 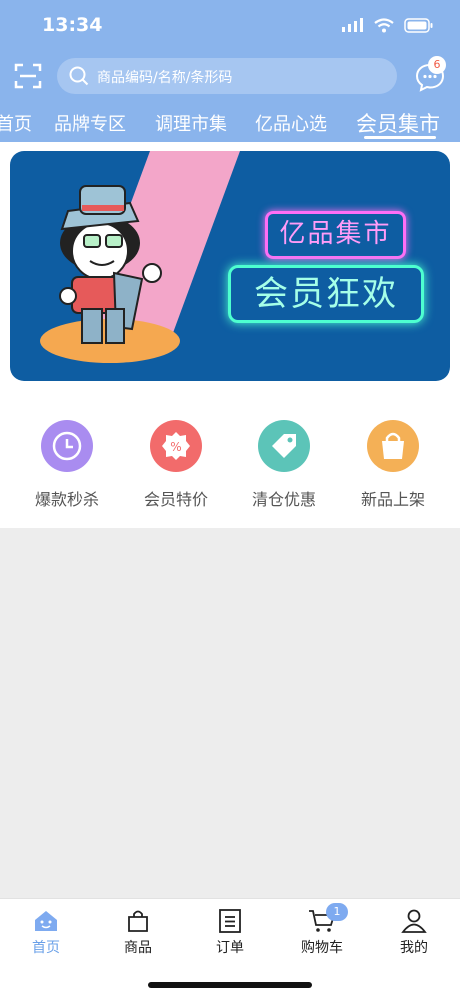 What do you see at coordinates (337, 912) in the screenshot?
I see `cart-badge: 1` at bounding box center [337, 912].